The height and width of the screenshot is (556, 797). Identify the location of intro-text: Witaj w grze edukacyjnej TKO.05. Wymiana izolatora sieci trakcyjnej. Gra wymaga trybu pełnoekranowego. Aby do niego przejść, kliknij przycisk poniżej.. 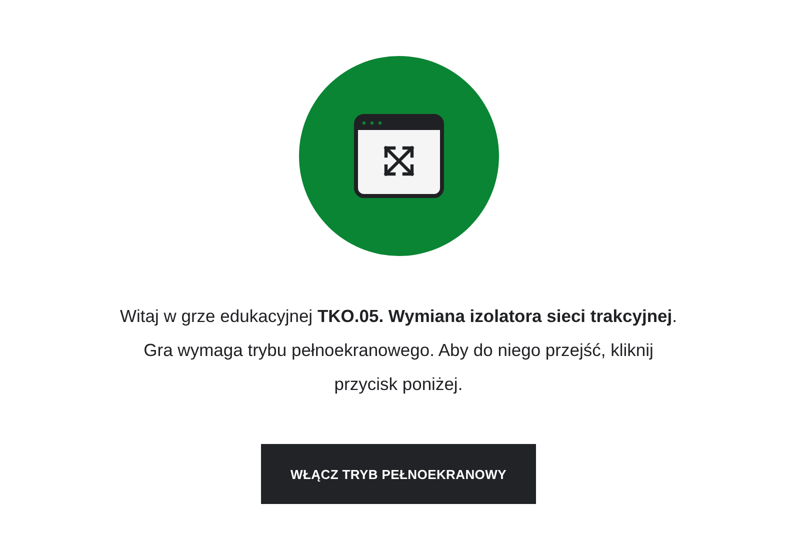
(398, 350).